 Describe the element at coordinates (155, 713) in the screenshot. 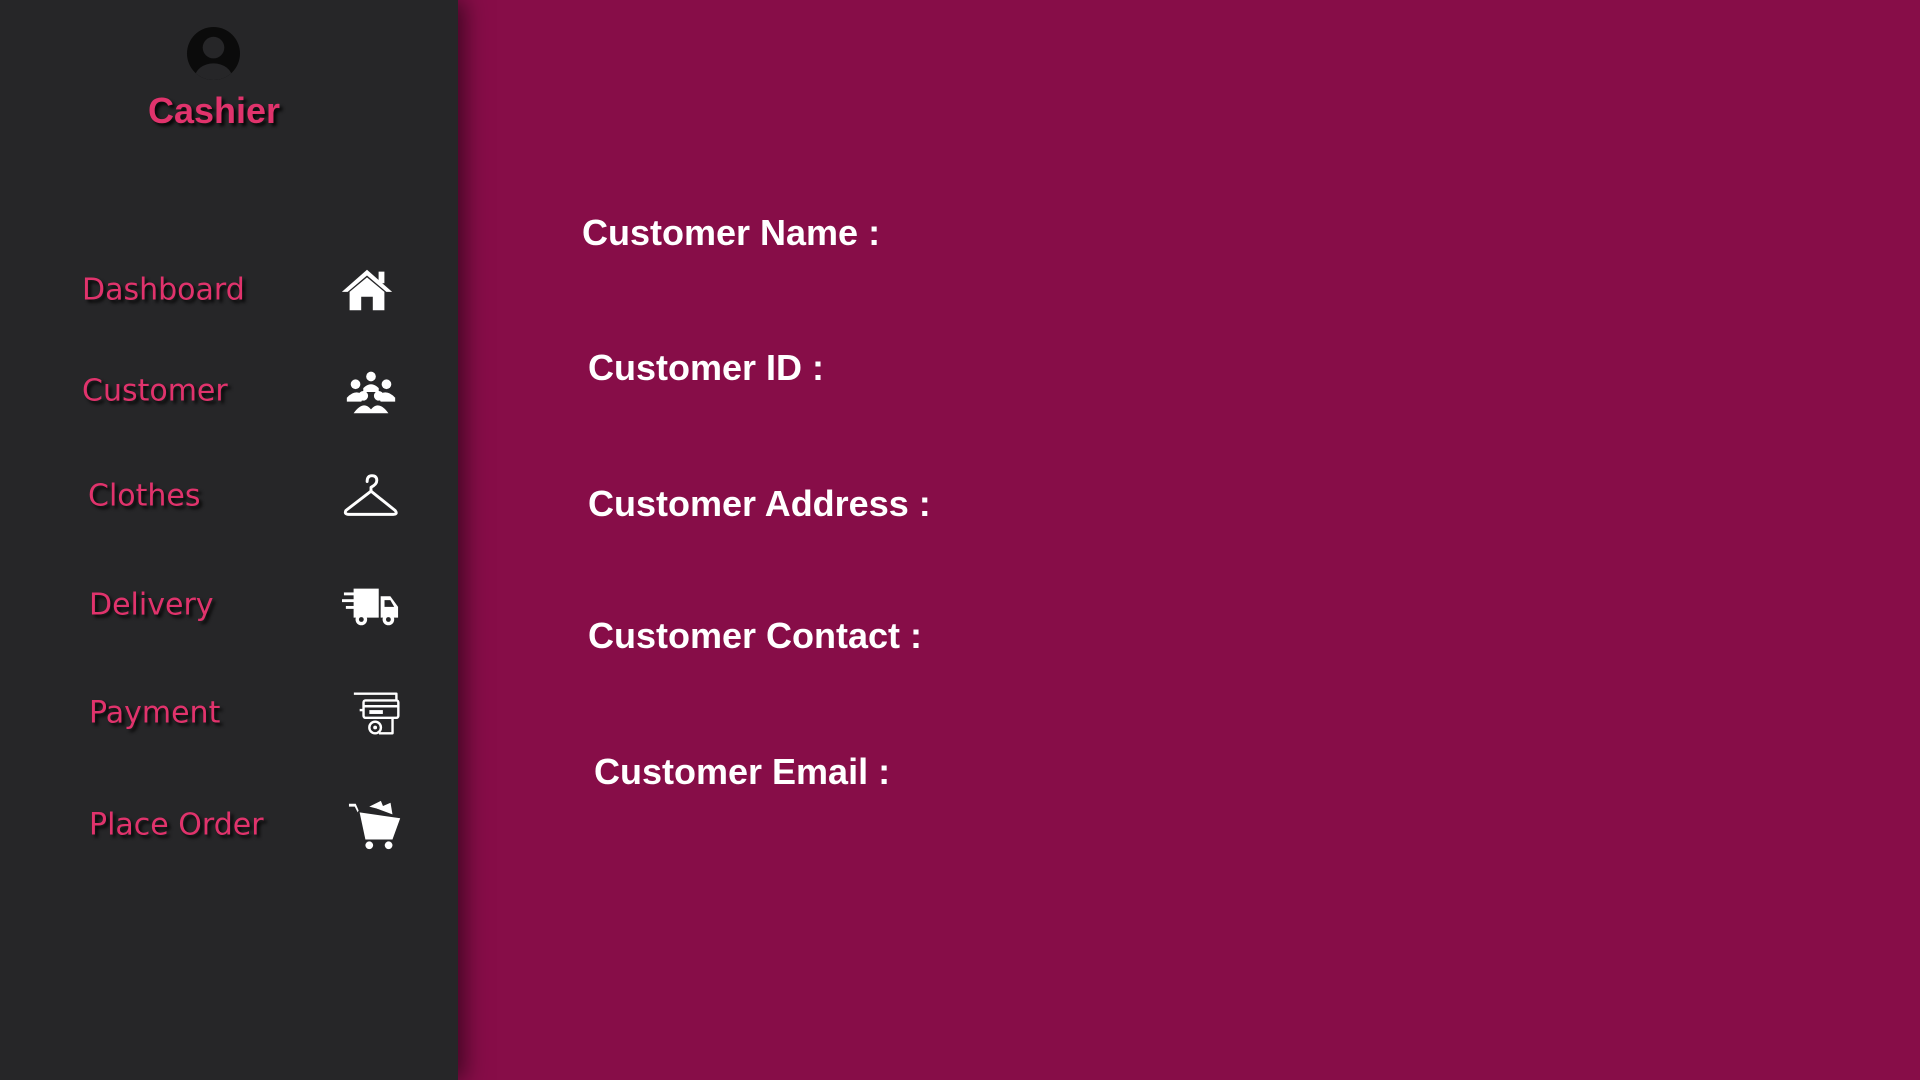

I see `sidebar-item-label: Payment` at that location.